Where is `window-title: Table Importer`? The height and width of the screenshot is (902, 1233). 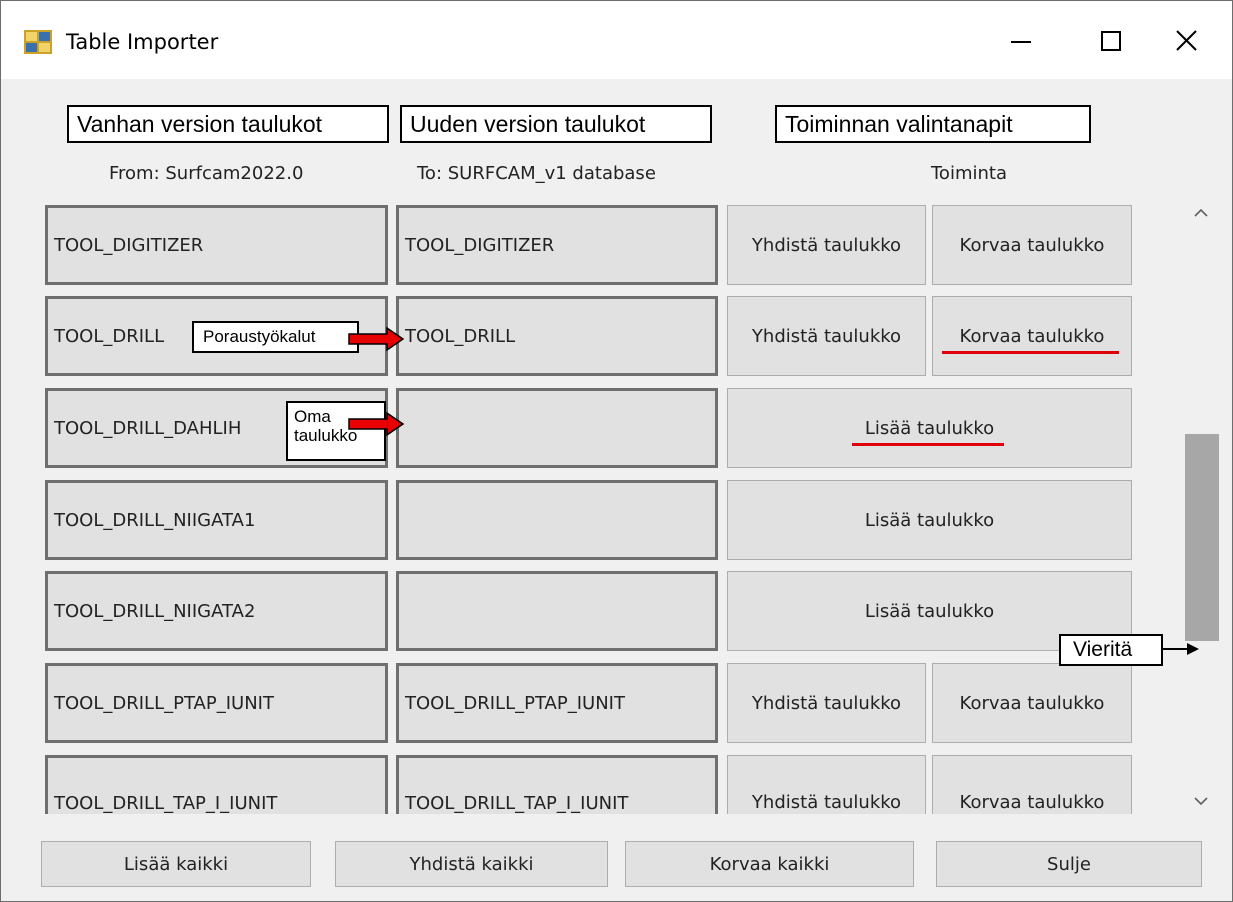
window-title: Table Importer is located at coordinates (142, 42).